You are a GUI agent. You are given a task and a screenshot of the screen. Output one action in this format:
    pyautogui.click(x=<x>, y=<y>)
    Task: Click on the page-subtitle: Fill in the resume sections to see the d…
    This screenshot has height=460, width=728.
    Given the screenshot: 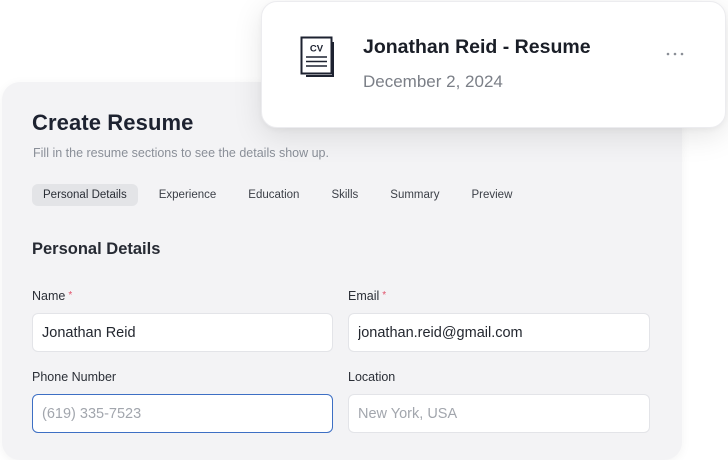 What is the action you would take?
    pyautogui.click(x=181, y=153)
    